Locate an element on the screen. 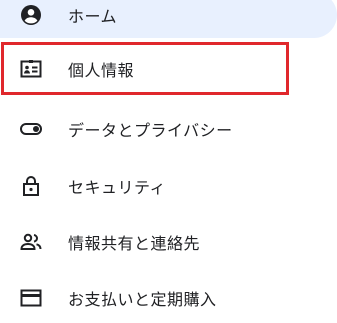  nav-item-label: 情報共有と連絡先 is located at coordinates (134, 243).